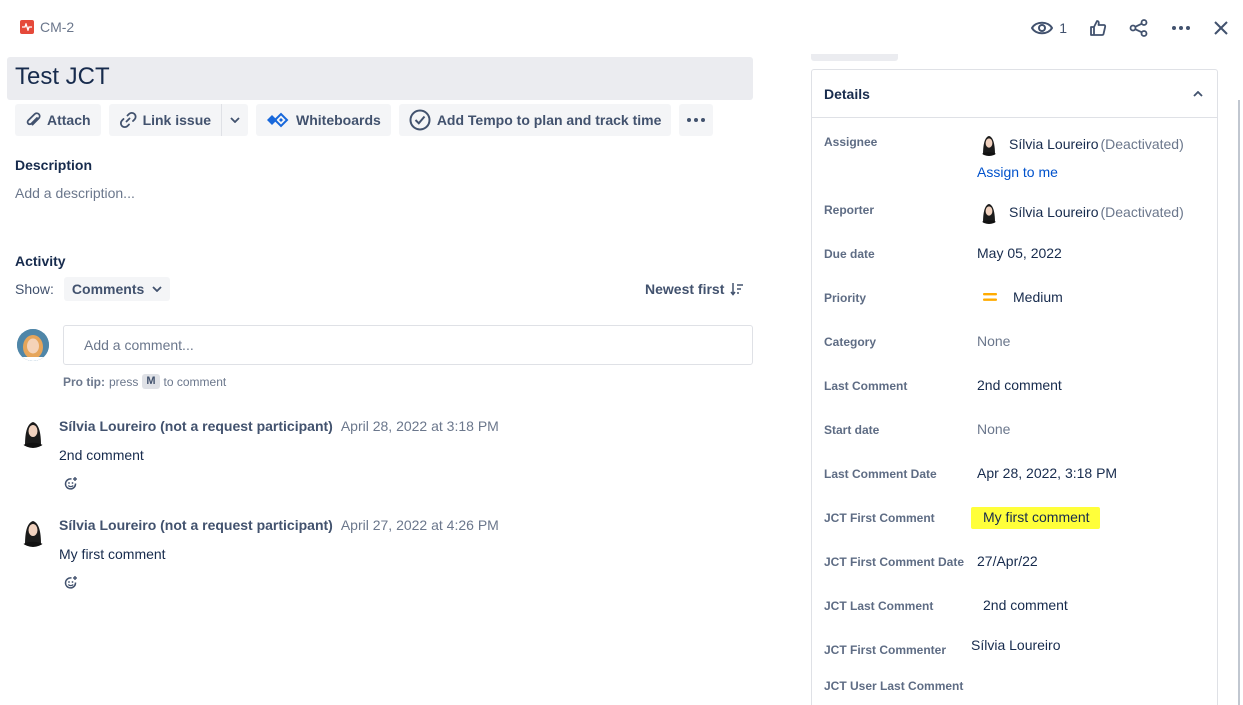 Image resolution: width=1243 pixels, height=705 pixels. What do you see at coordinates (1063, 28) in the screenshot?
I see `watch-count: 1` at bounding box center [1063, 28].